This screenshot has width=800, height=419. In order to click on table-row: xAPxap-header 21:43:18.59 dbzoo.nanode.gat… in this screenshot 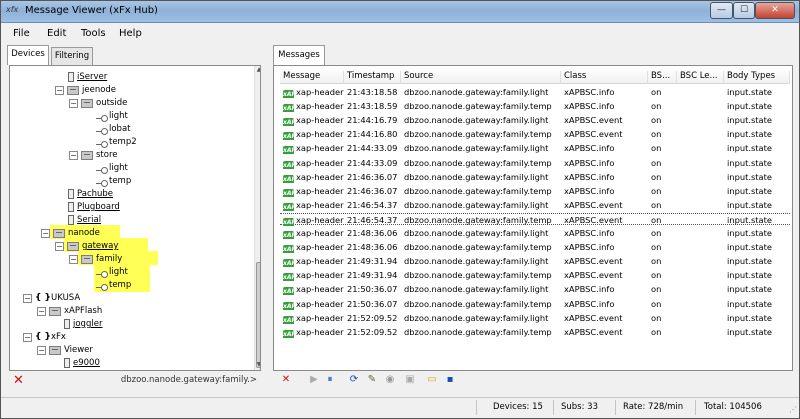, I will do `click(535, 106)`.